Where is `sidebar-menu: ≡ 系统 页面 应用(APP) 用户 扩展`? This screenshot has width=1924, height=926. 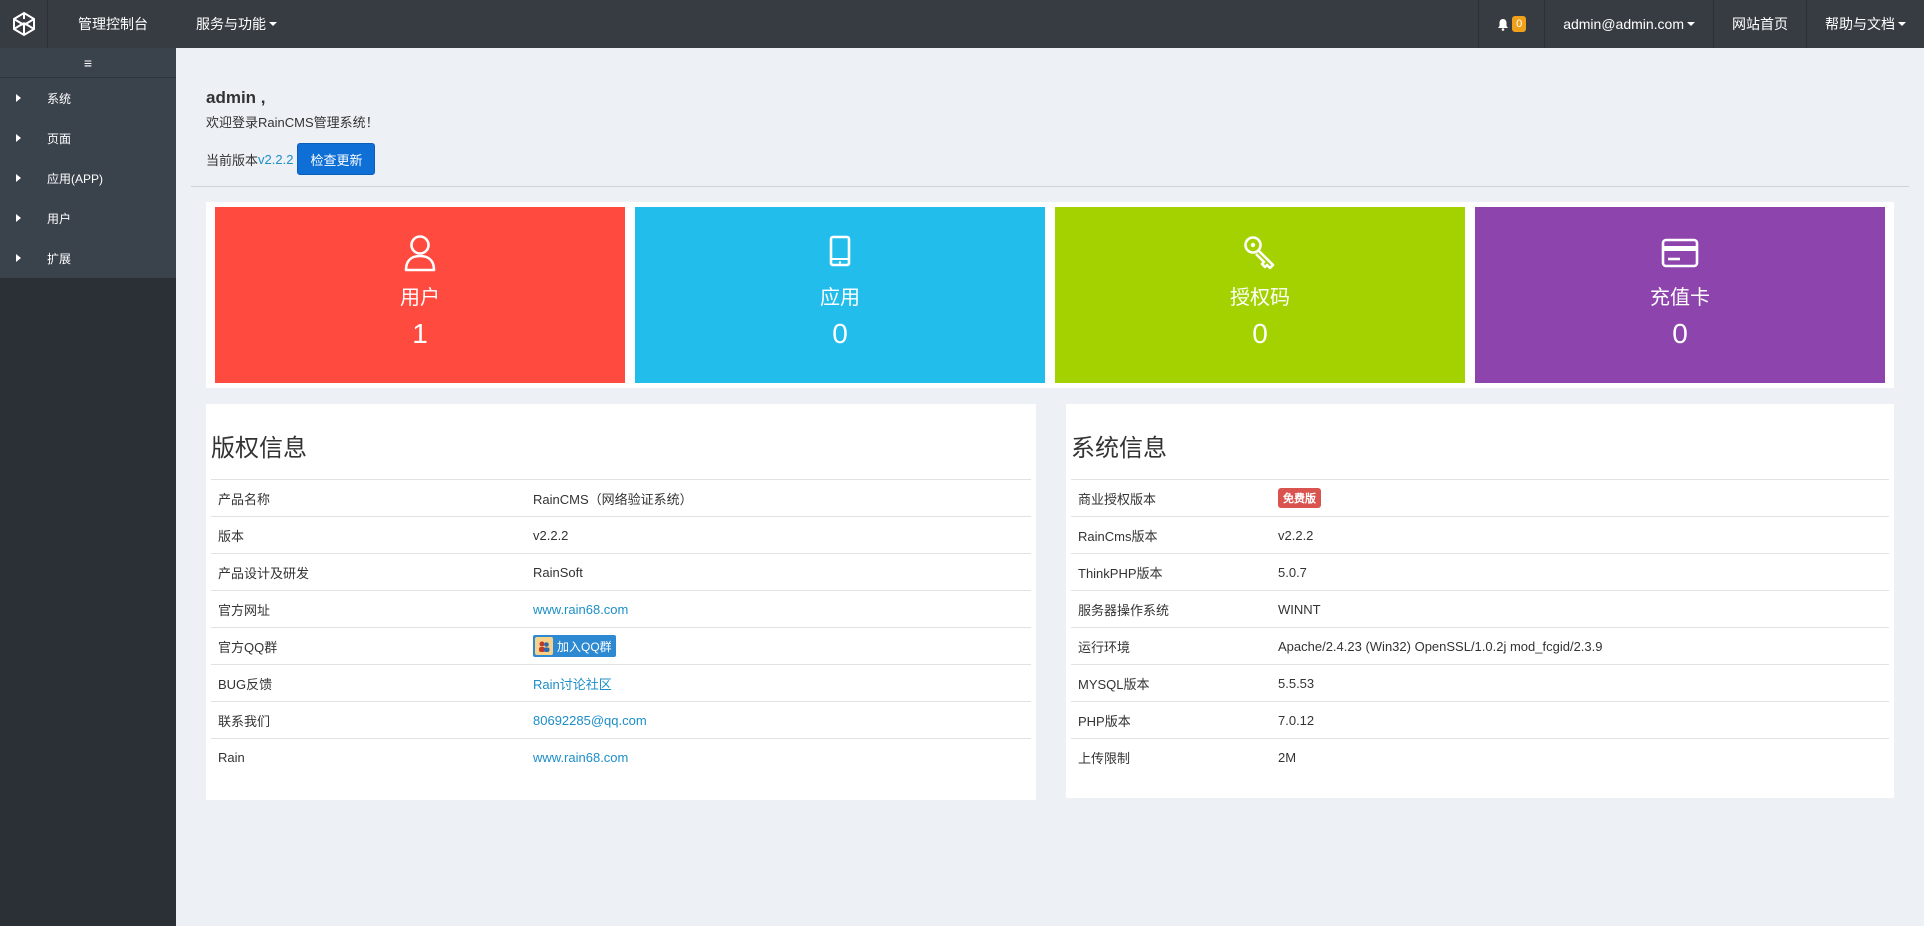
sidebar-menu: ≡ 系统 页面 应用(APP) 用户 扩展 is located at coordinates (88, 163).